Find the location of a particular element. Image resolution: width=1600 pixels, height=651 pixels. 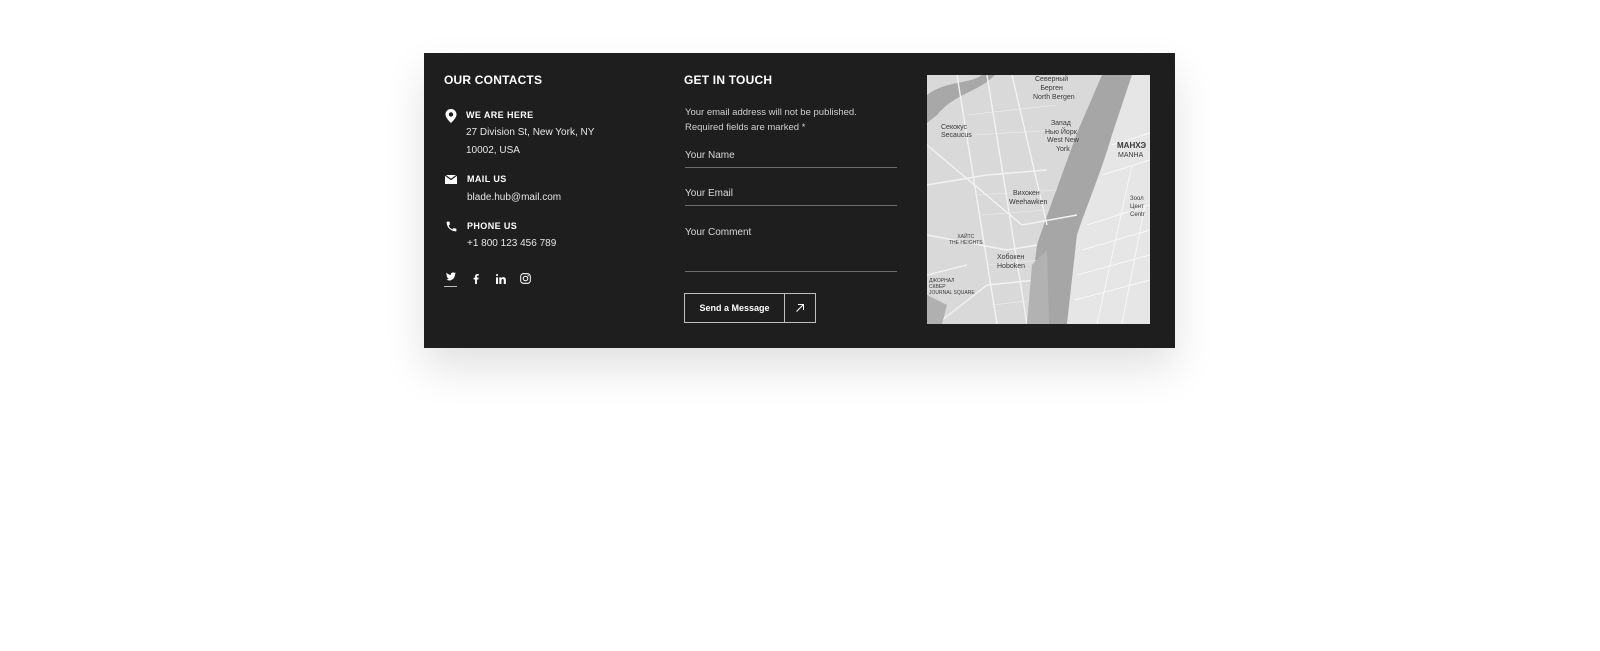

map-label-heights: ХАЙТС THE HEIGHTS is located at coordinates (966, 240).